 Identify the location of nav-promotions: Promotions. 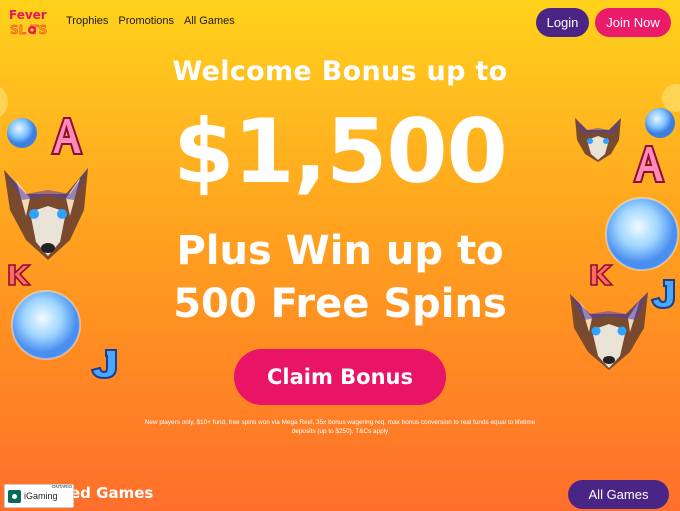
(146, 21).